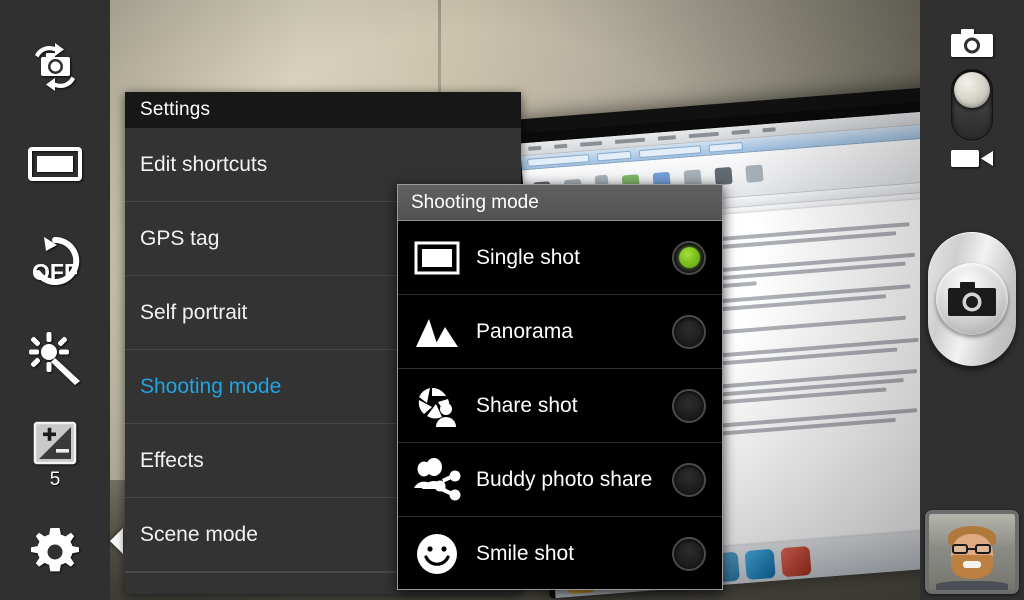 The width and height of the screenshot is (1024, 600). I want to click on shooting-mode-option-share-shot: Share shot, so click(560, 406).